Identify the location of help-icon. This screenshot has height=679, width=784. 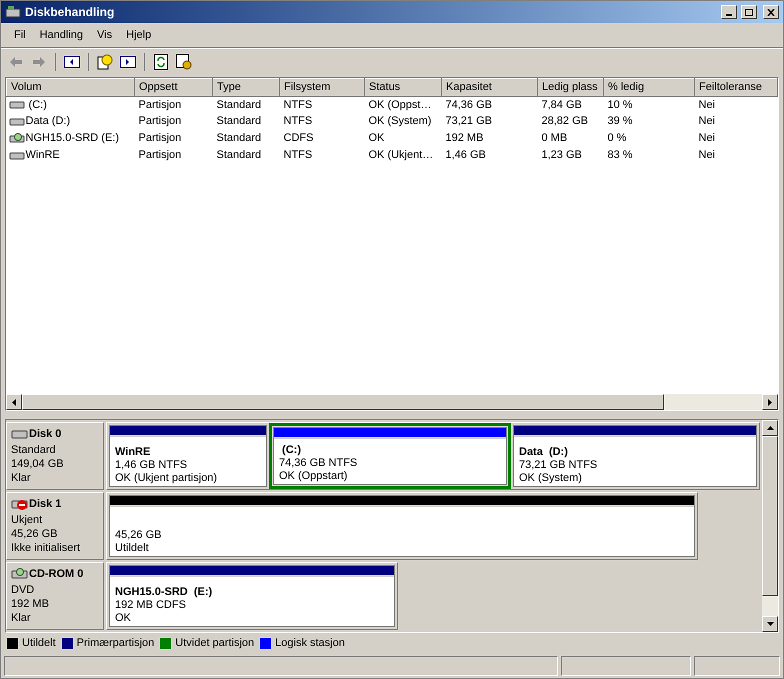
(105, 62).